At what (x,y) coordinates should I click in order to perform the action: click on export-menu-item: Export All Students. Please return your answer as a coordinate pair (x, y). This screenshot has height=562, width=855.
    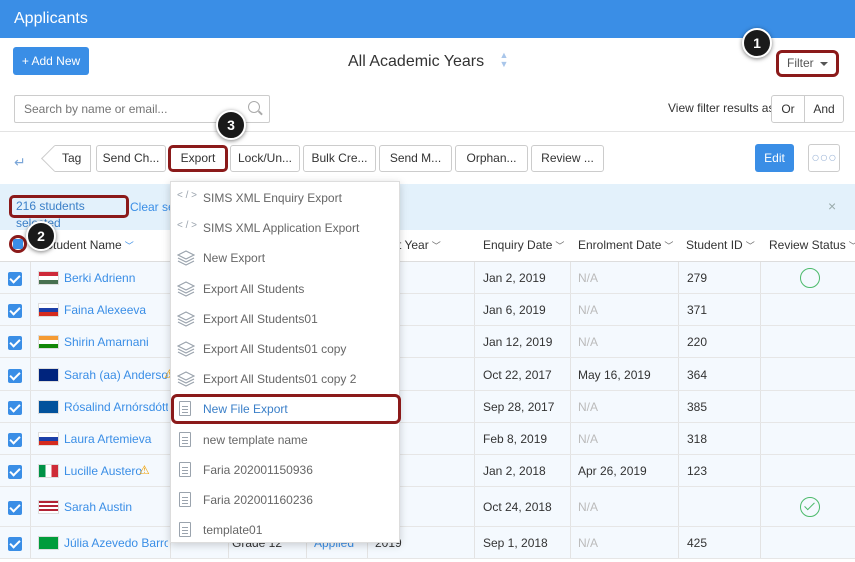
    Looking at the image, I should click on (285, 289).